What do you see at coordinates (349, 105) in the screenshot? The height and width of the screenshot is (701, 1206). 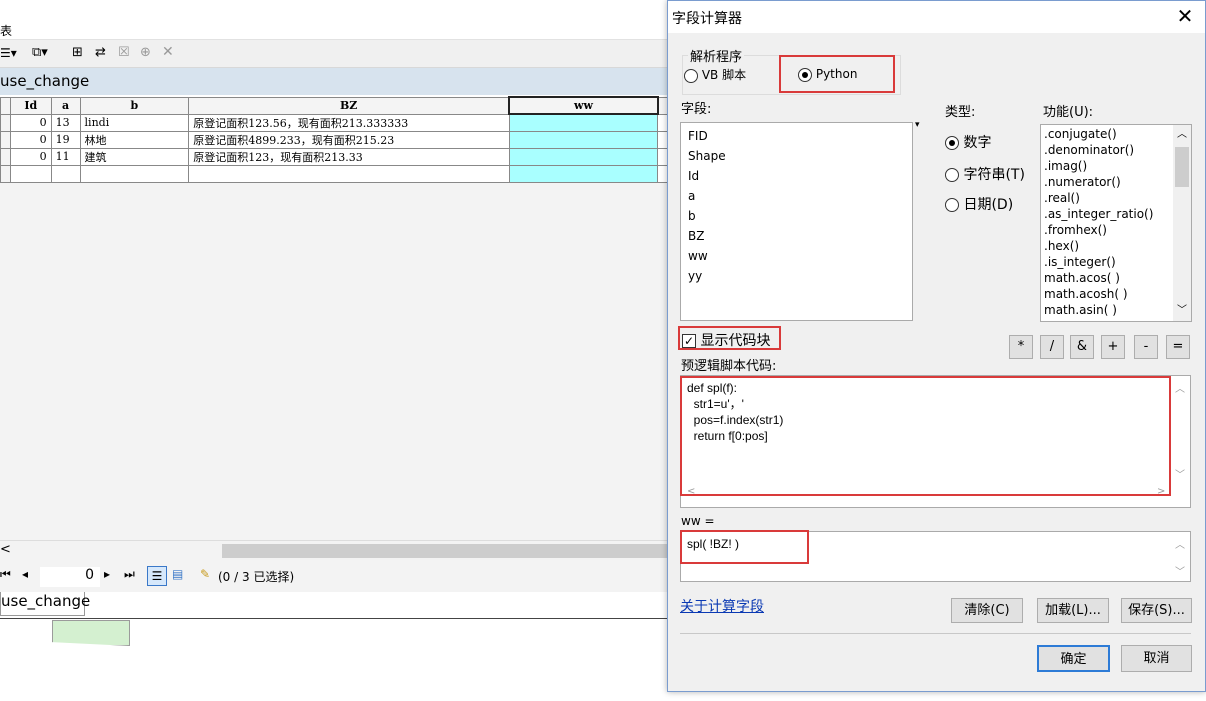 I see `column-header-bz: BZ` at bounding box center [349, 105].